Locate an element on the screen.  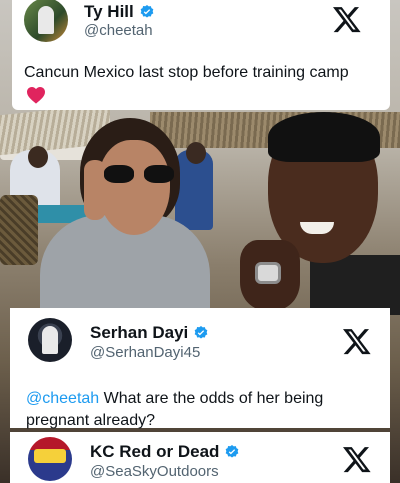
tweet-card-kc-red-or-dead: KC Red or Dead @SeaSkyOutdoors is located at coordinates (200, 457).